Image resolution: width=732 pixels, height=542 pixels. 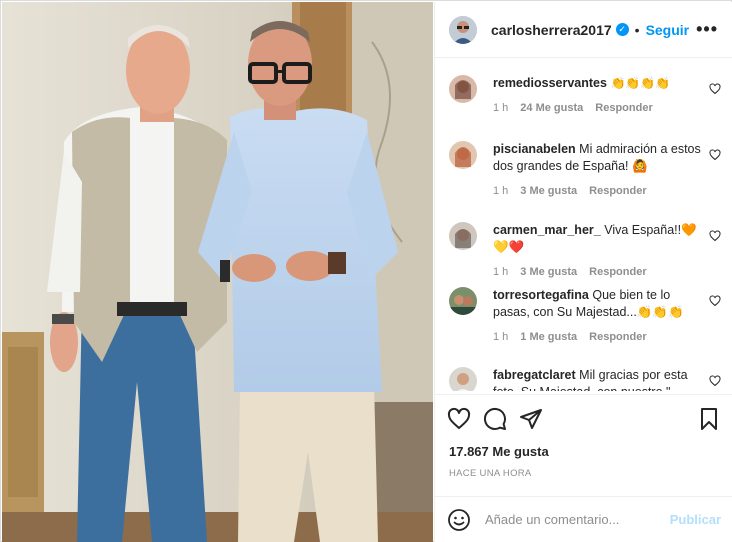 I want to click on comment-likes: 24 Me gusta, so click(x=551, y=108).